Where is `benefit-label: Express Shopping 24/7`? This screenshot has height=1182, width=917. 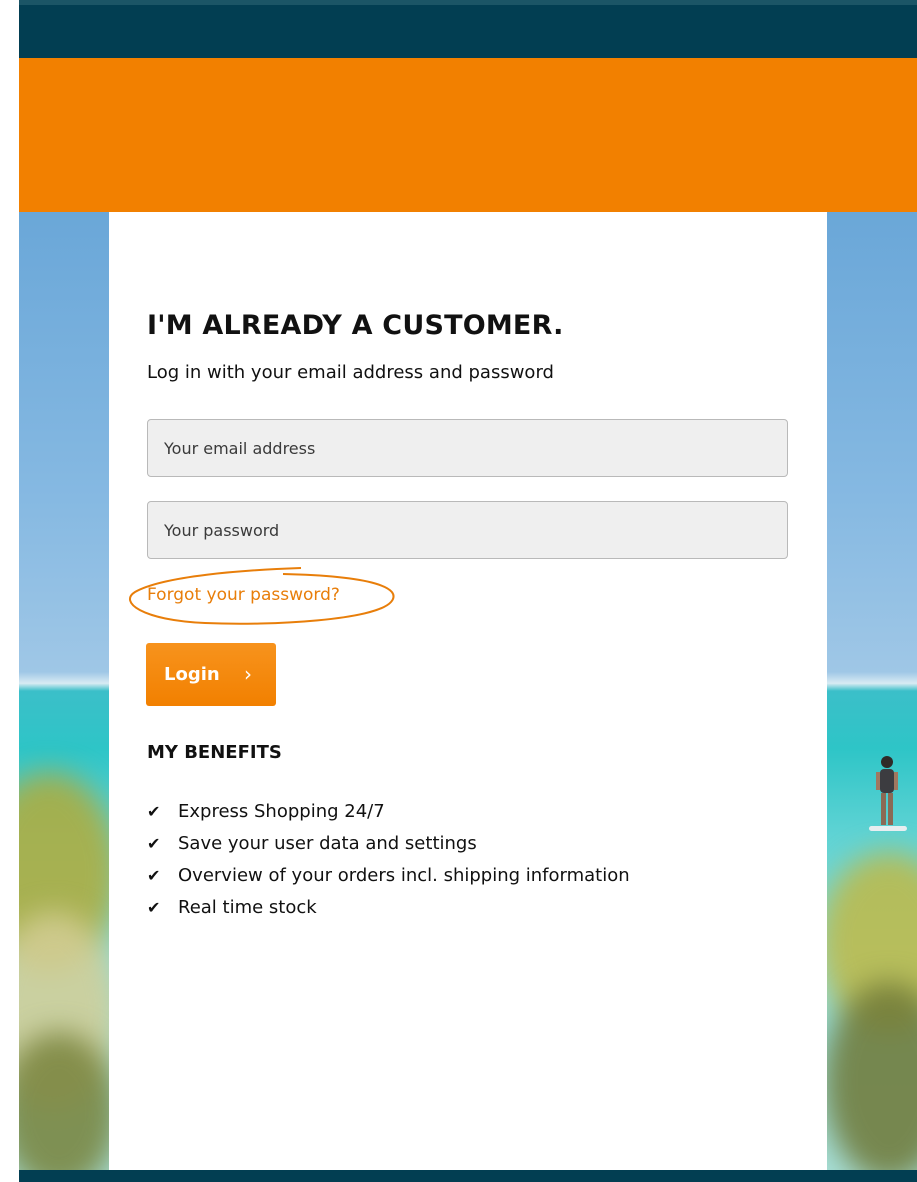
benefit-label: Express Shopping 24/7 is located at coordinates (281, 811).